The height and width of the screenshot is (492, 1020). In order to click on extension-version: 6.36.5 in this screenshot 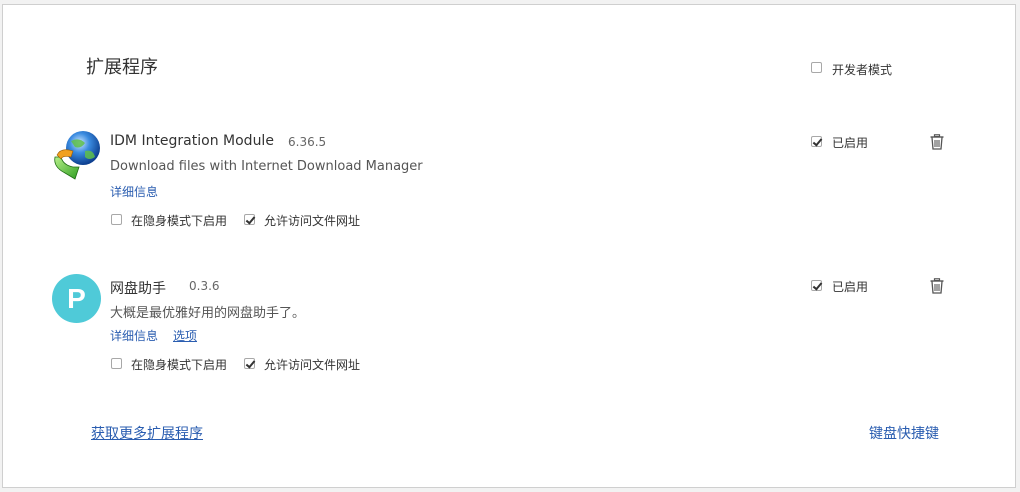, I will do `click(307, 142)`.